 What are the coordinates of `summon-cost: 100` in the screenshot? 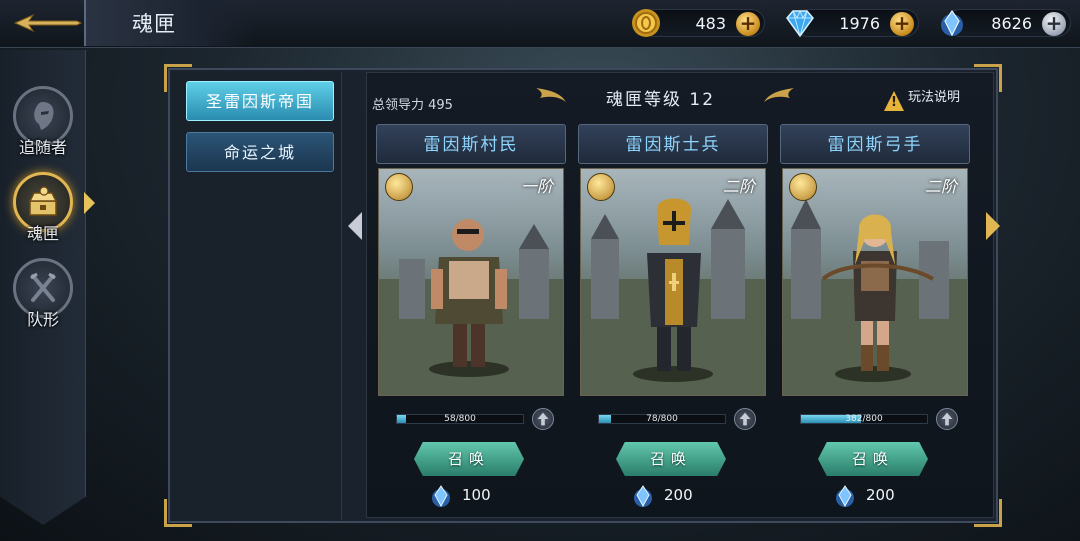 It's located at (480, 497).